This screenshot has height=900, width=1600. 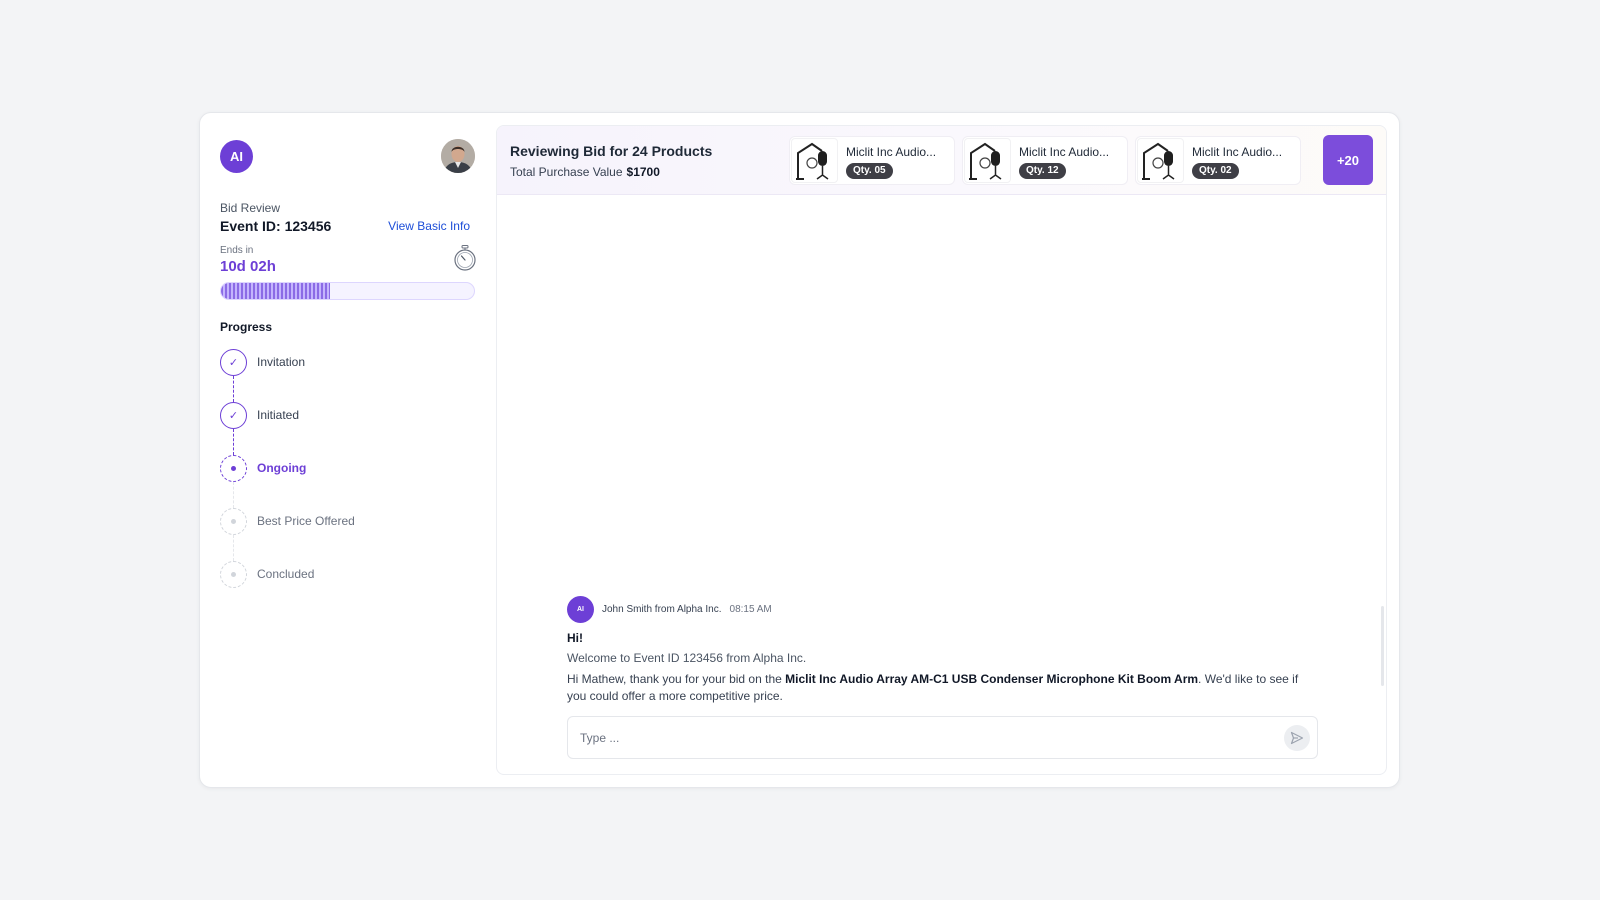 I want to click on product-card: Miclit Inc Audio... Qty. 12, so click(x=1045, y=160).